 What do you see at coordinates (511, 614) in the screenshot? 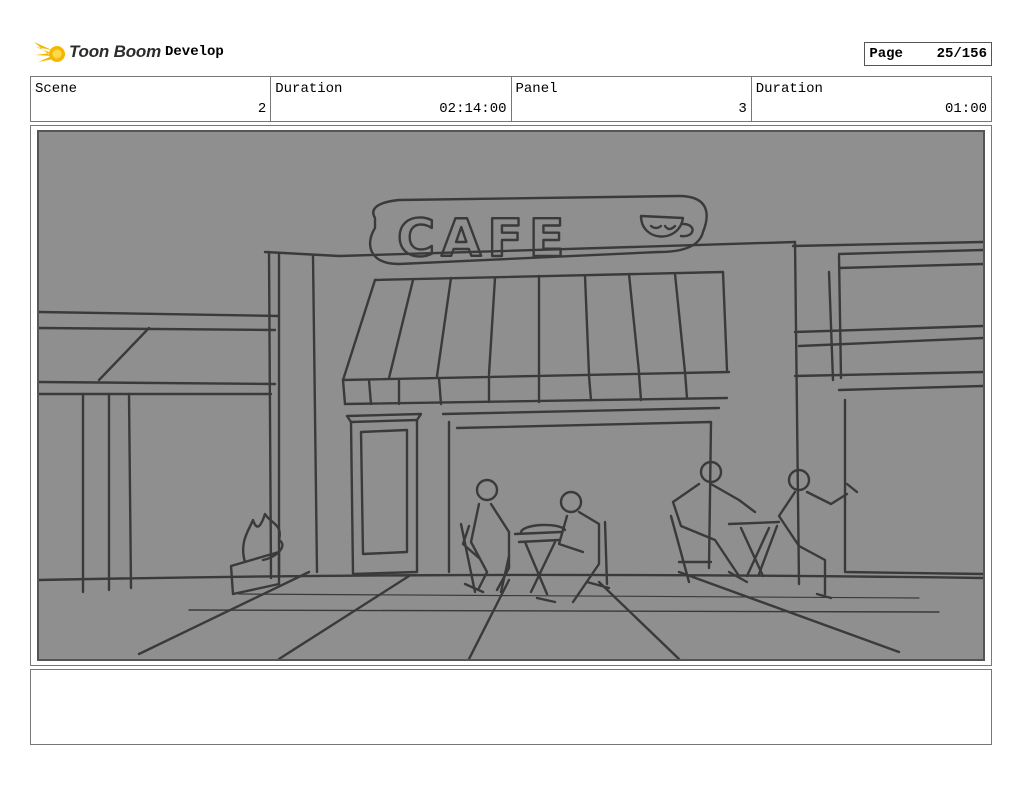
I see `pavement-lines` at bounding box center [511, 614].